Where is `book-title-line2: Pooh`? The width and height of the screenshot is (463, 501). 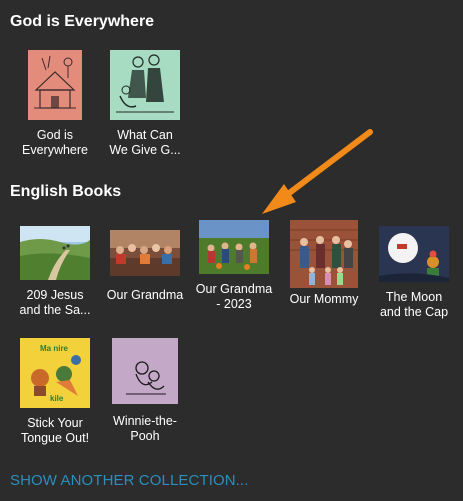
book-title-line2: Pooh is located at coordinates (145, 436).